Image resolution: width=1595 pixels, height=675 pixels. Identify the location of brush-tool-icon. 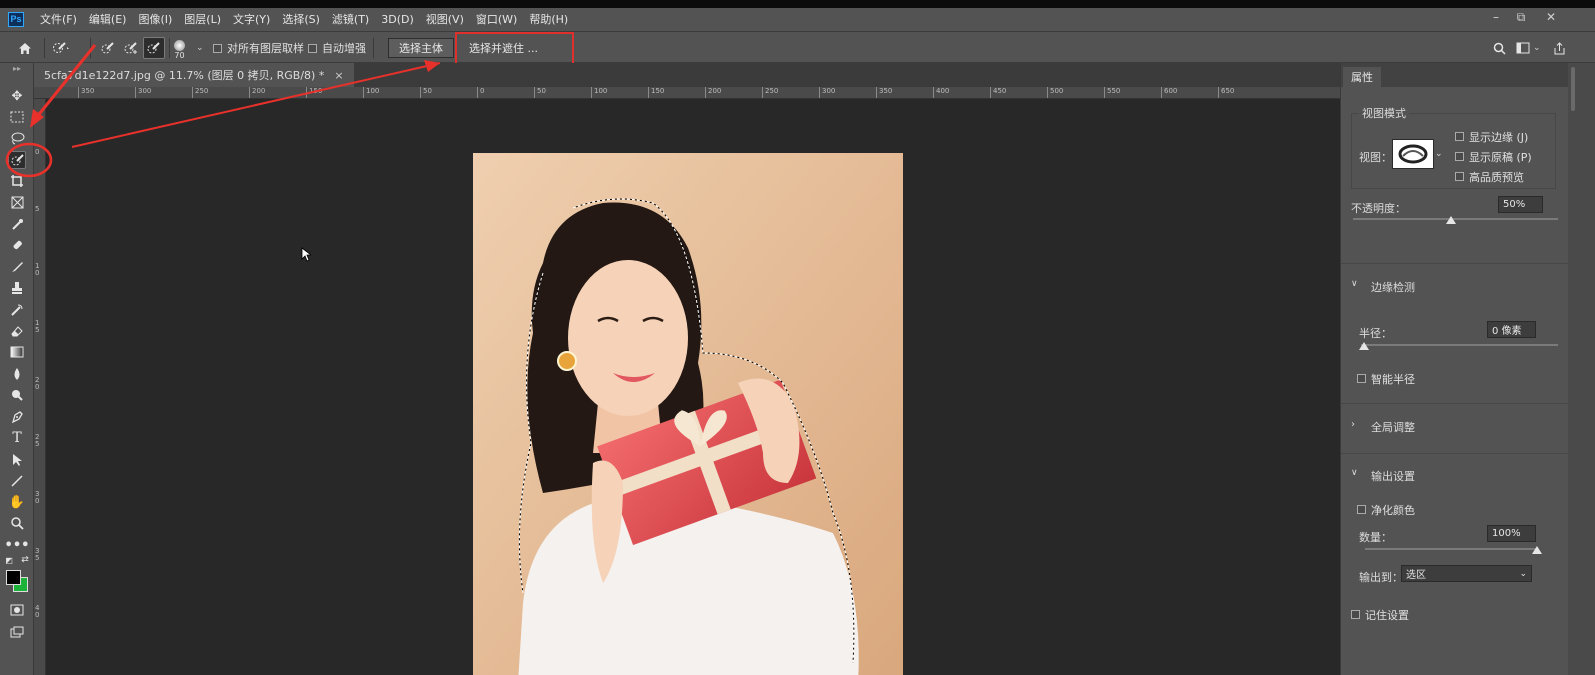
(17, 267).